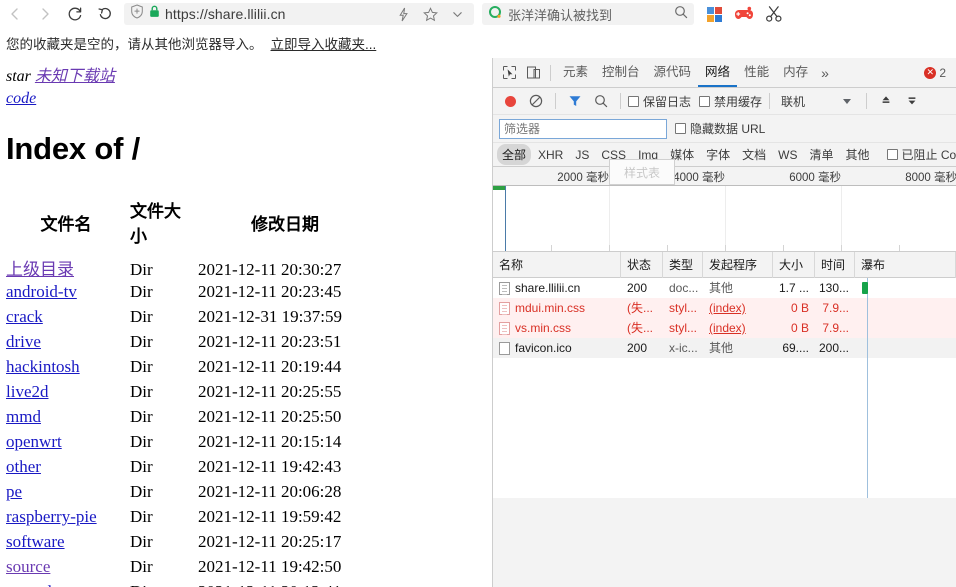  What do you see at coordinates (137, 14) in the screenshot?
I see `shield-plus-icon` at bounding box center [137, 14].